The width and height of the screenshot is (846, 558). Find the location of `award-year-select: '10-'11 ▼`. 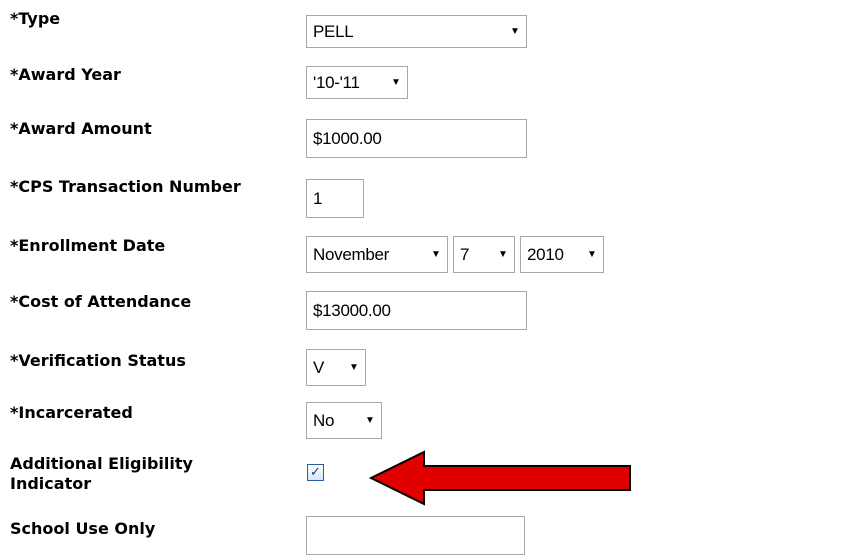

award-year-select: '10-'11 ▼ is located at coordinates (357, 82).